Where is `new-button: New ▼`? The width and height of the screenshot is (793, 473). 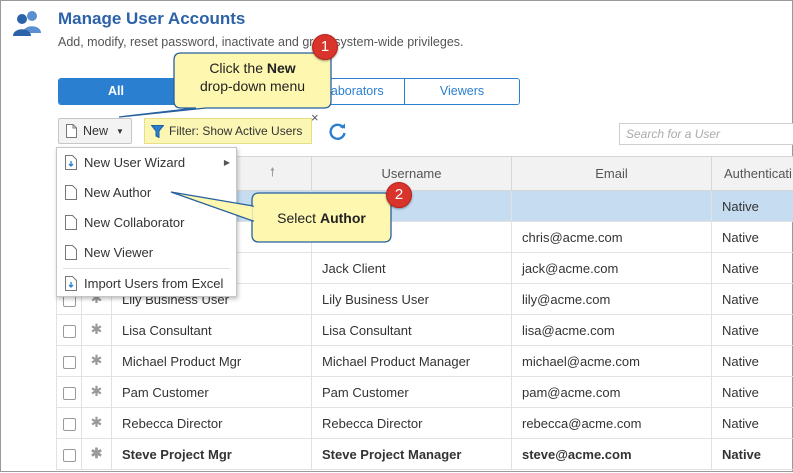 new-button: New ▼ is located at coordinates (95, 131).